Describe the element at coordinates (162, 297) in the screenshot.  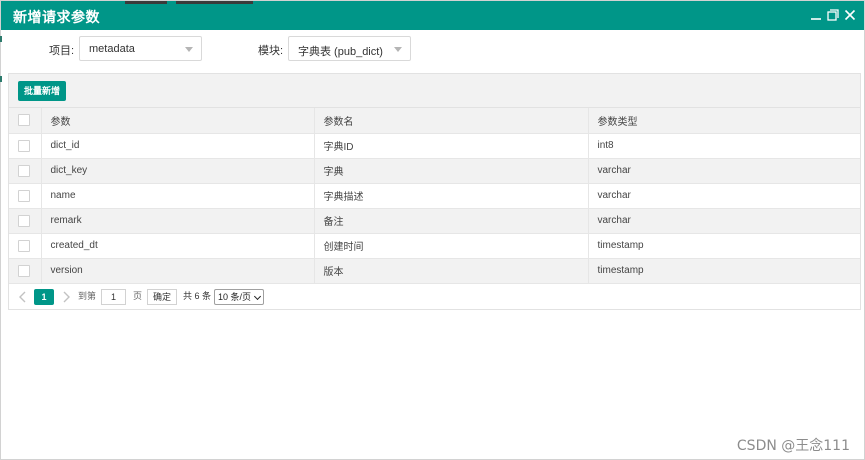
I see `goto-confirm-button: 确定` at that location.